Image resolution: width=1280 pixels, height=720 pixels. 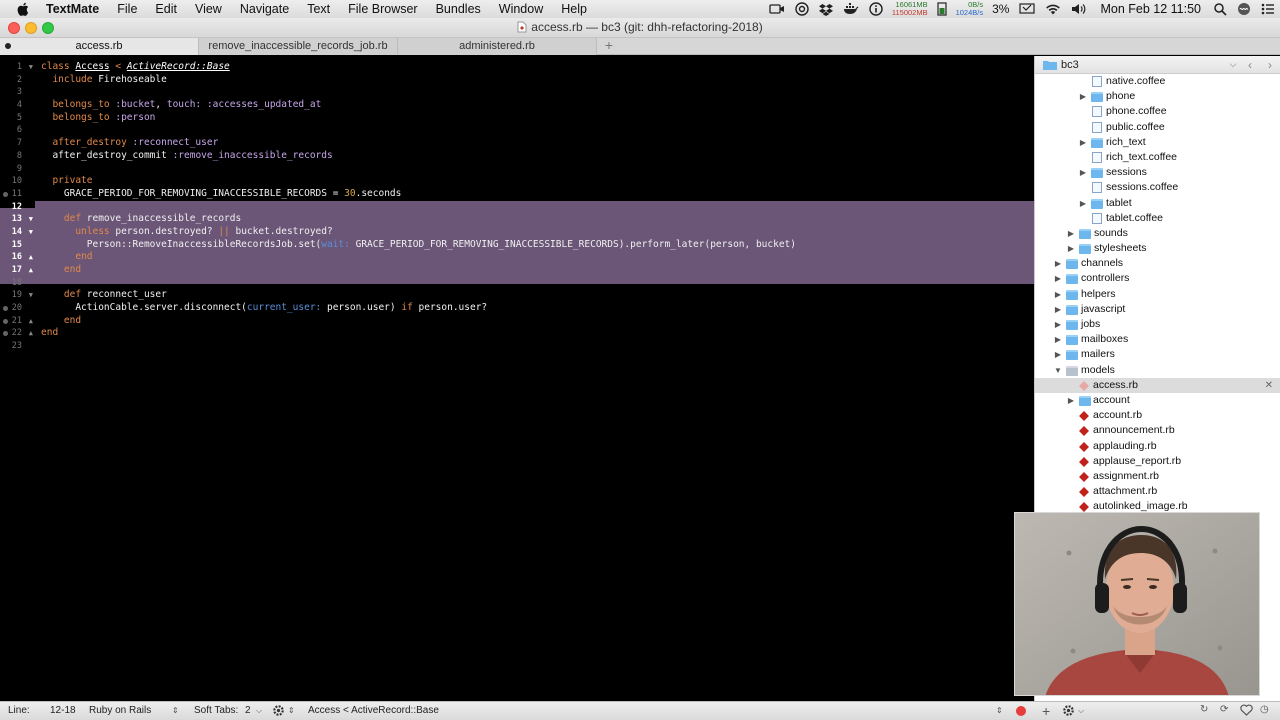 What do you see at coordinates (264, 9) in the screenshot?
I see `menu-navigate: Navigate` at bounding box center [264, 9].